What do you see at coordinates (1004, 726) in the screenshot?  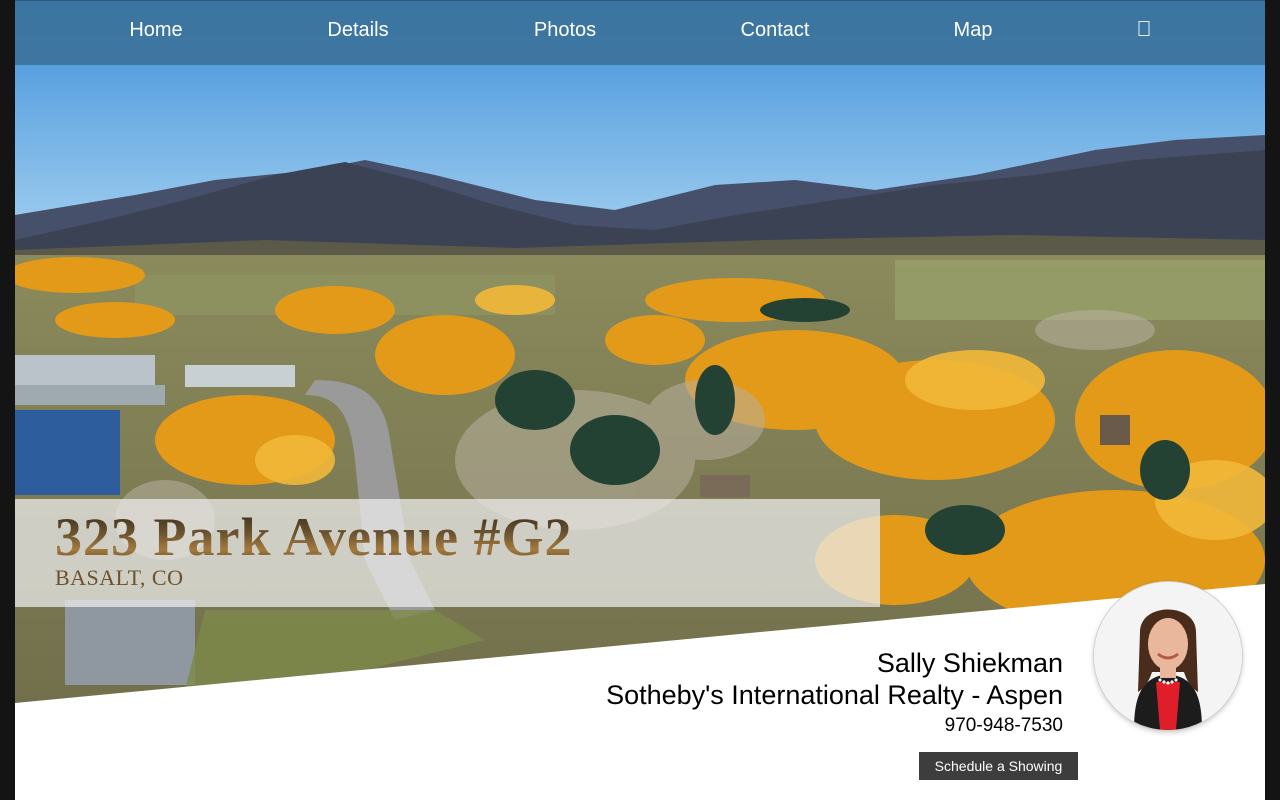 I see `agent-phone: 970-948-7530` at bounding box center [1004, 726].